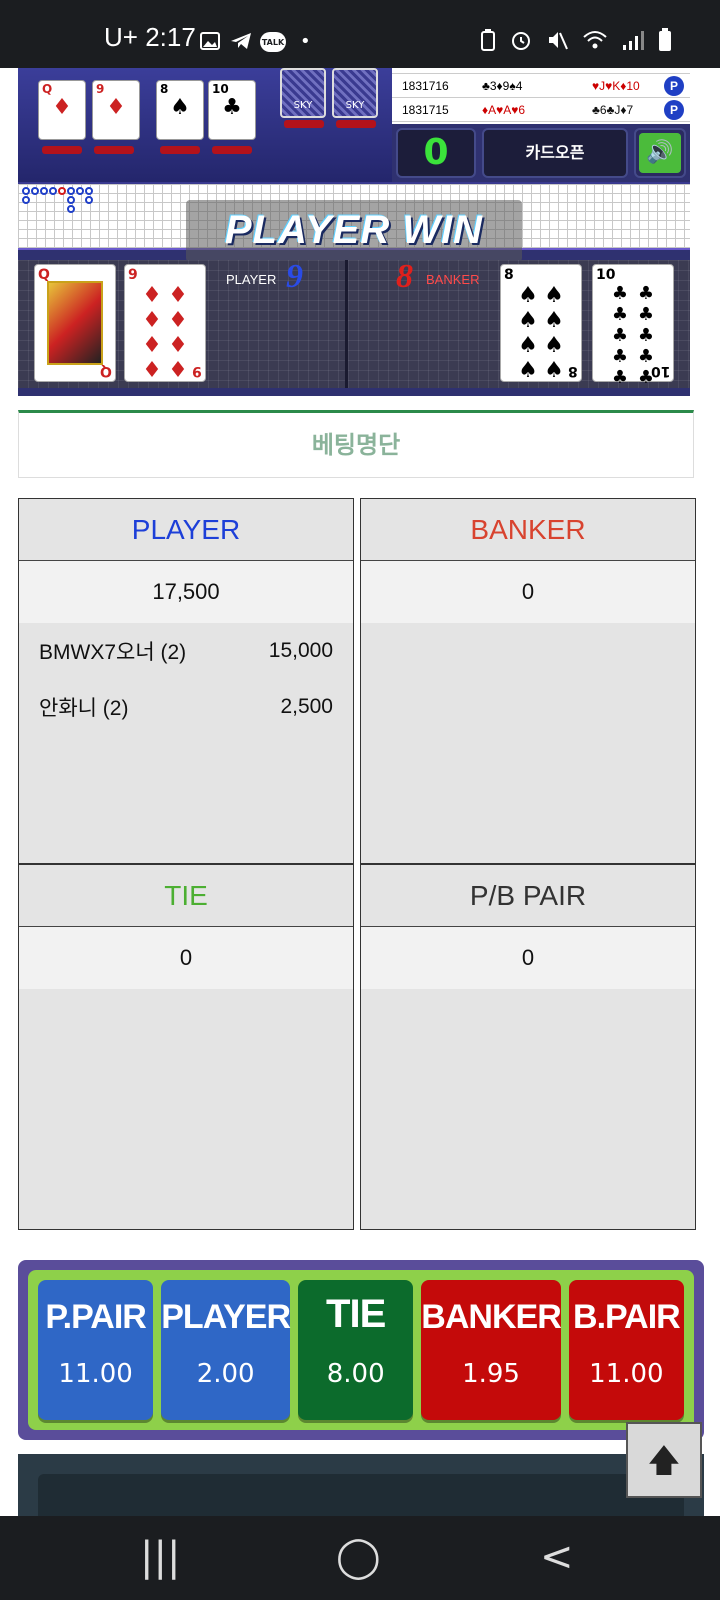 The image size is (720, 1600). What do you see at coordinates (504, 109) in the screenshot?
I see `player-cards-text: ♦A♥A♥6` at bounding box center [504, 109].